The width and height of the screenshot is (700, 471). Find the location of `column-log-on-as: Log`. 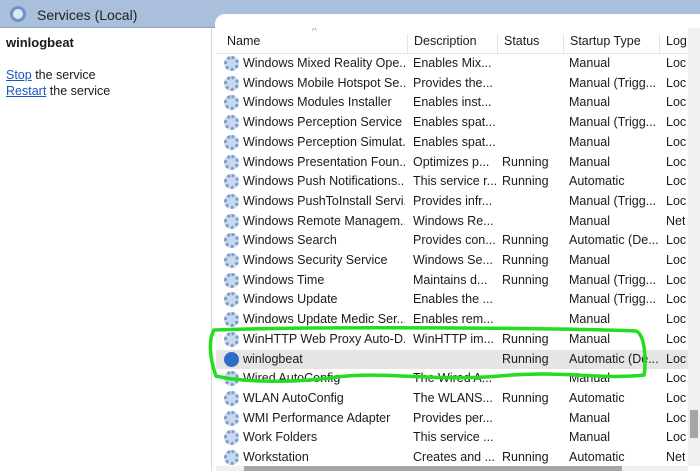

column-log-on-as: Log is located at coordinates (673, 44).